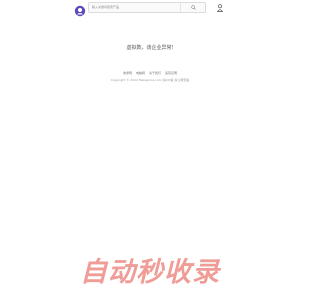  Describe the element at coordinates (136, 7) in the screenshot. I see `search-input` at that location.